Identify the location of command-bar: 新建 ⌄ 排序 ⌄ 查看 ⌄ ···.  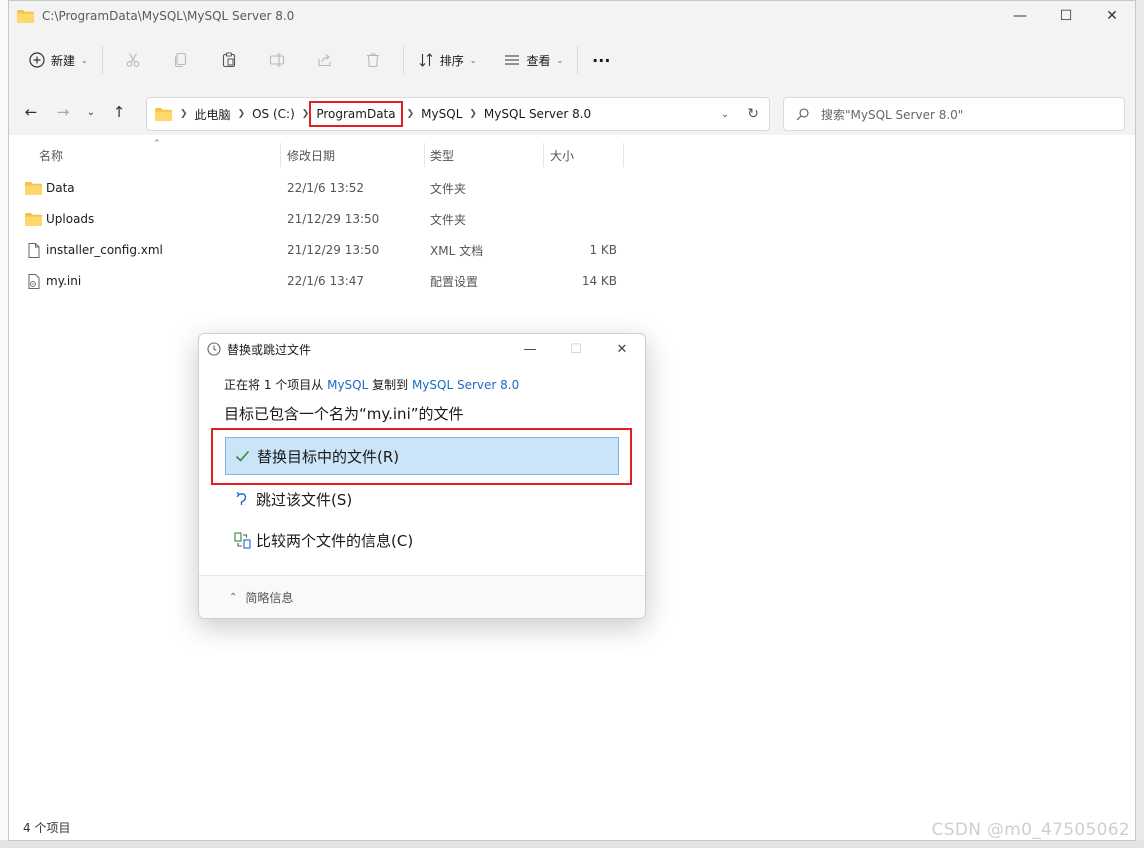
(572, 60).